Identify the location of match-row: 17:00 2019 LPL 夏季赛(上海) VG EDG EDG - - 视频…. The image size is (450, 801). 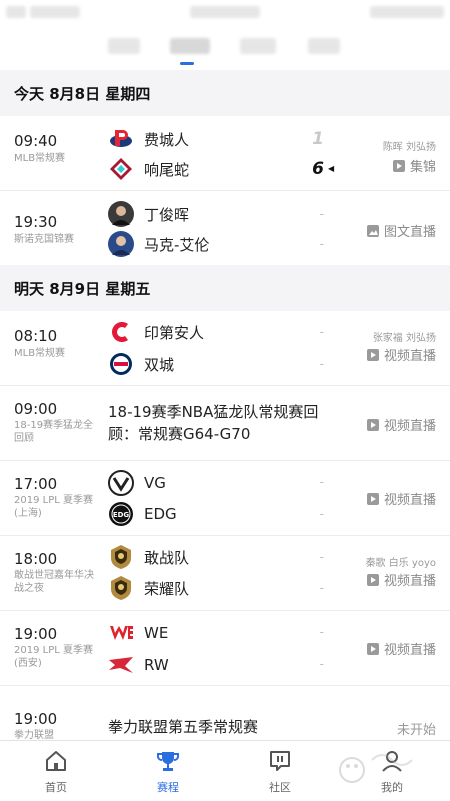
(225, 498).